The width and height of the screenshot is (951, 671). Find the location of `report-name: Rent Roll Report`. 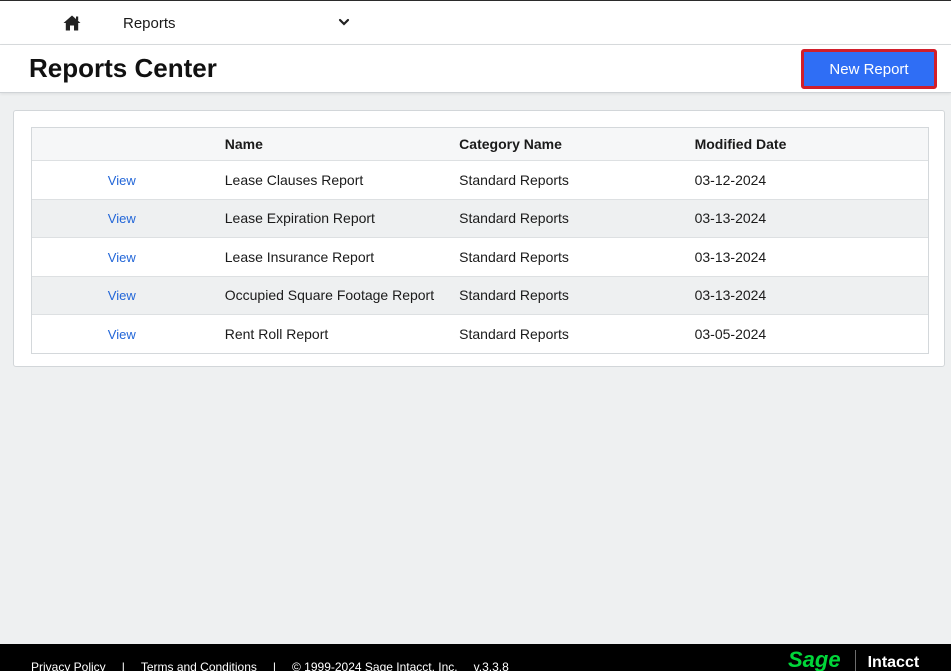

report-name: Rent Roll Report is located at coordinates (276, 333).